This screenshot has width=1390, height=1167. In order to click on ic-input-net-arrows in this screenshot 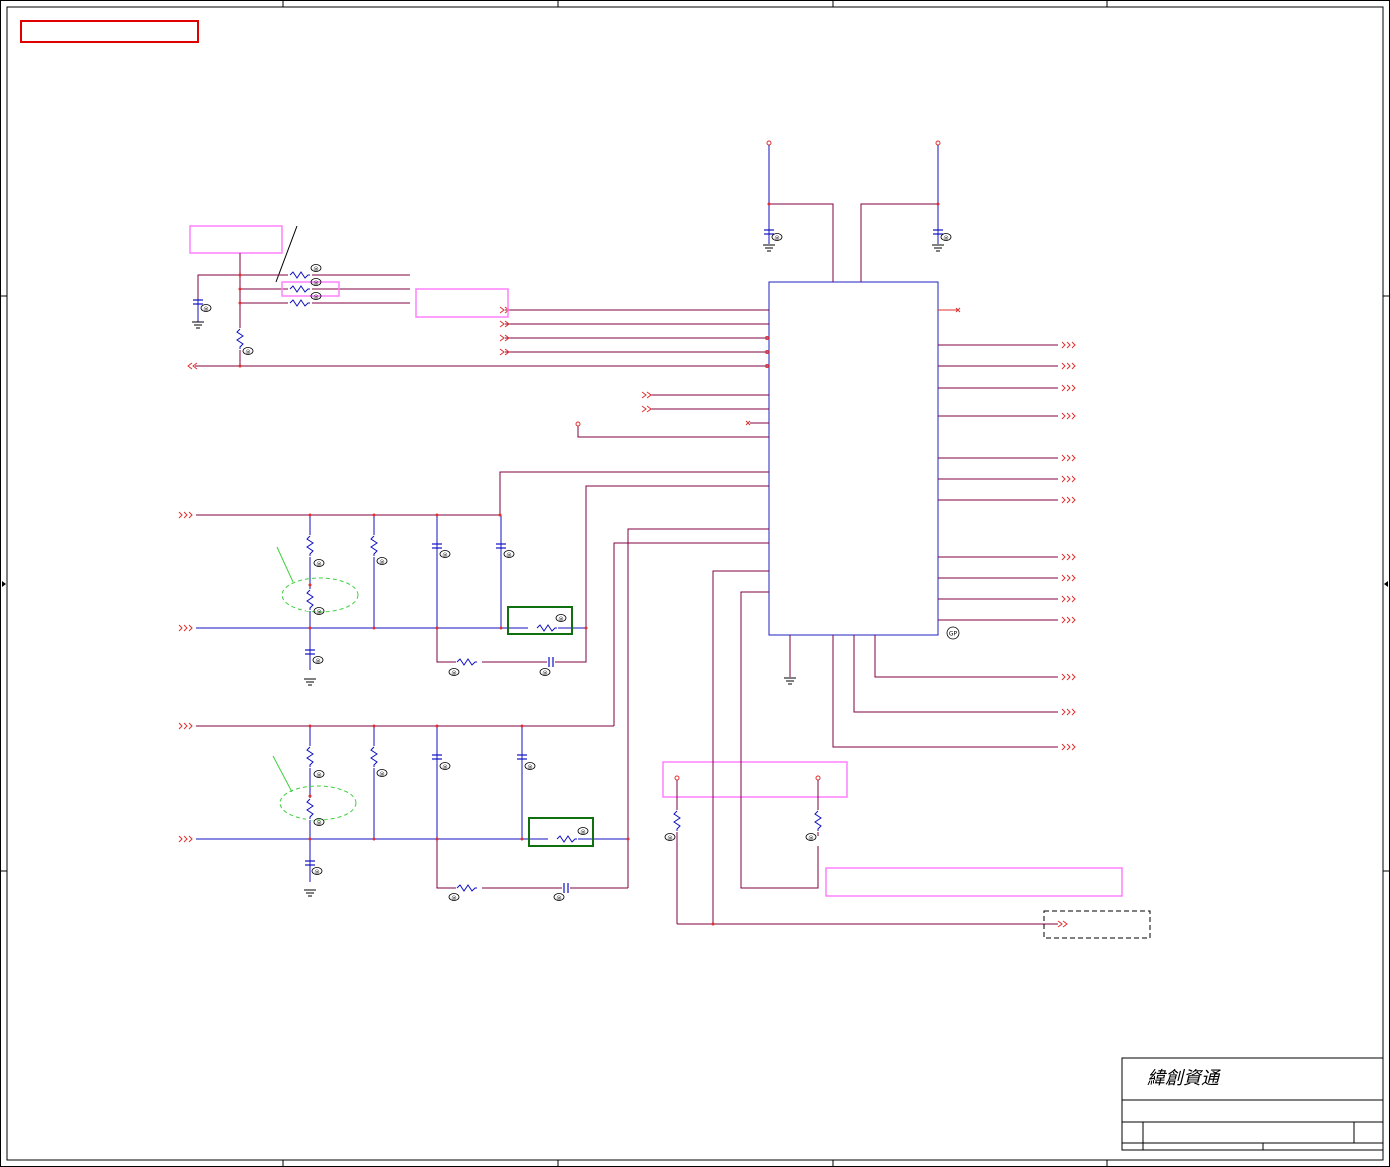, I will do `click(478, 359)`.